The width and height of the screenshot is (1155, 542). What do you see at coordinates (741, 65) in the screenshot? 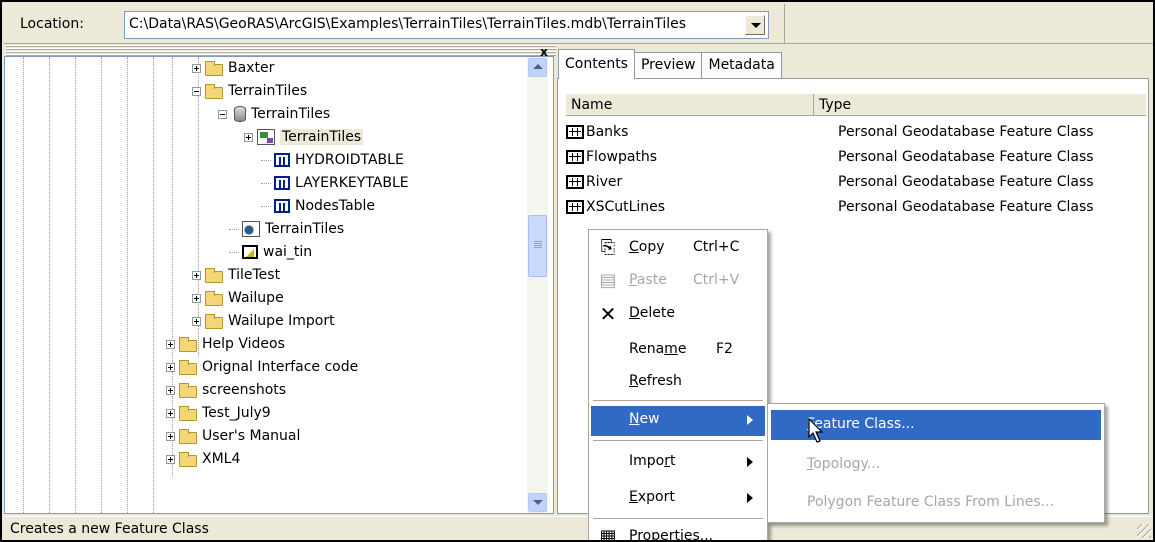
I see `tab-metadata: Metadata` at bounding box center [741, 65].